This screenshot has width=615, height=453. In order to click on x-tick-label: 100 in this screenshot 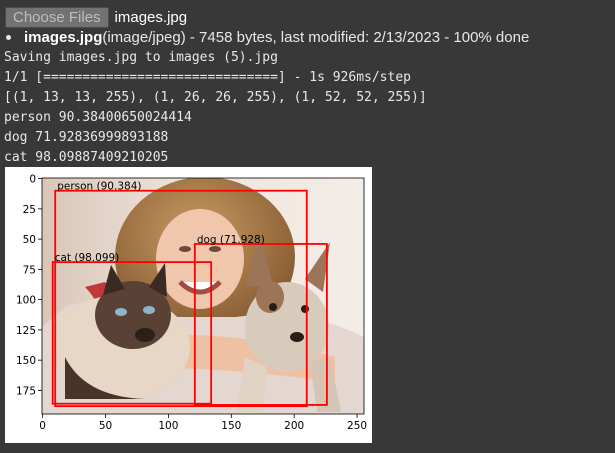, I will do `click(168, 426)`.